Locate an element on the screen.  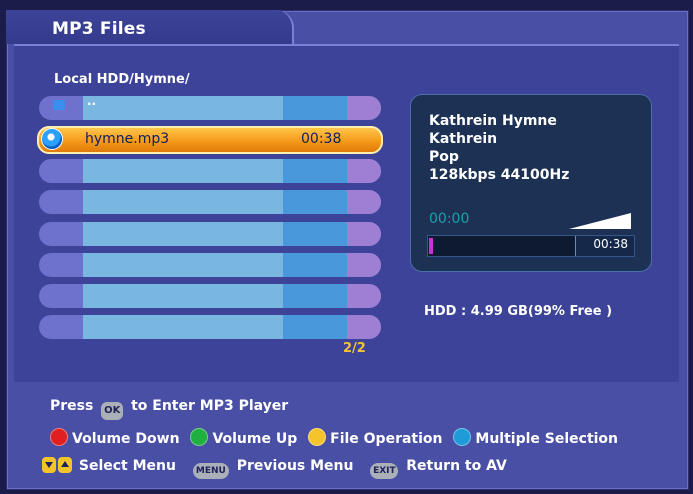
progress-fill is located at coordinates (431, 246).